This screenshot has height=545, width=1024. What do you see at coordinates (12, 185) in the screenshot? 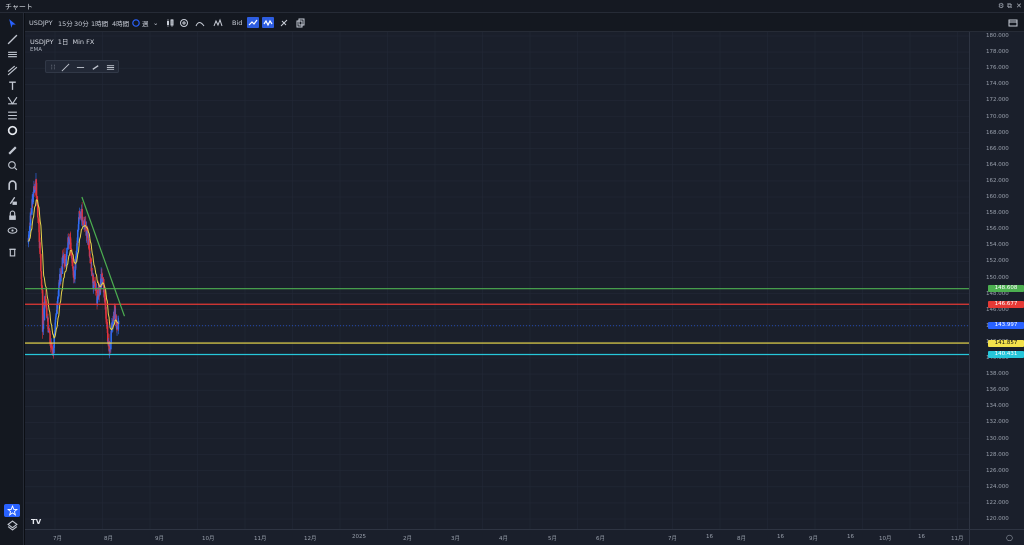
I see `magnet-icon` at bounding box center [12, 185].